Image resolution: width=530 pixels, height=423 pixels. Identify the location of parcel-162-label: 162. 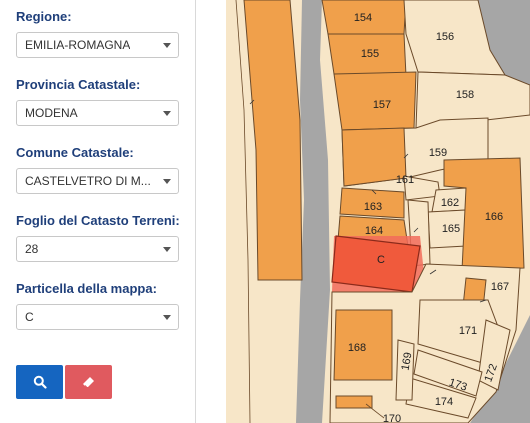
(450, 203).